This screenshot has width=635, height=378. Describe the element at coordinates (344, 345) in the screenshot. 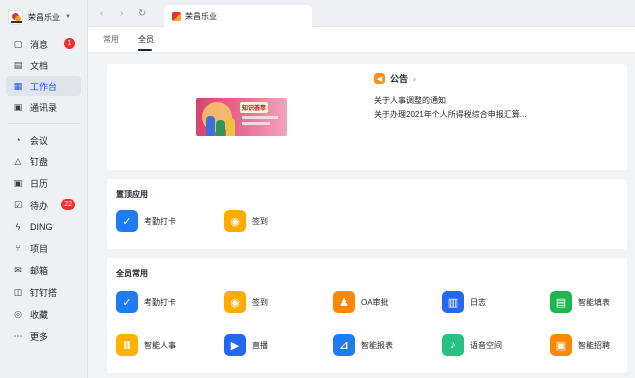

I see `report-icon: ⊿` at that location.